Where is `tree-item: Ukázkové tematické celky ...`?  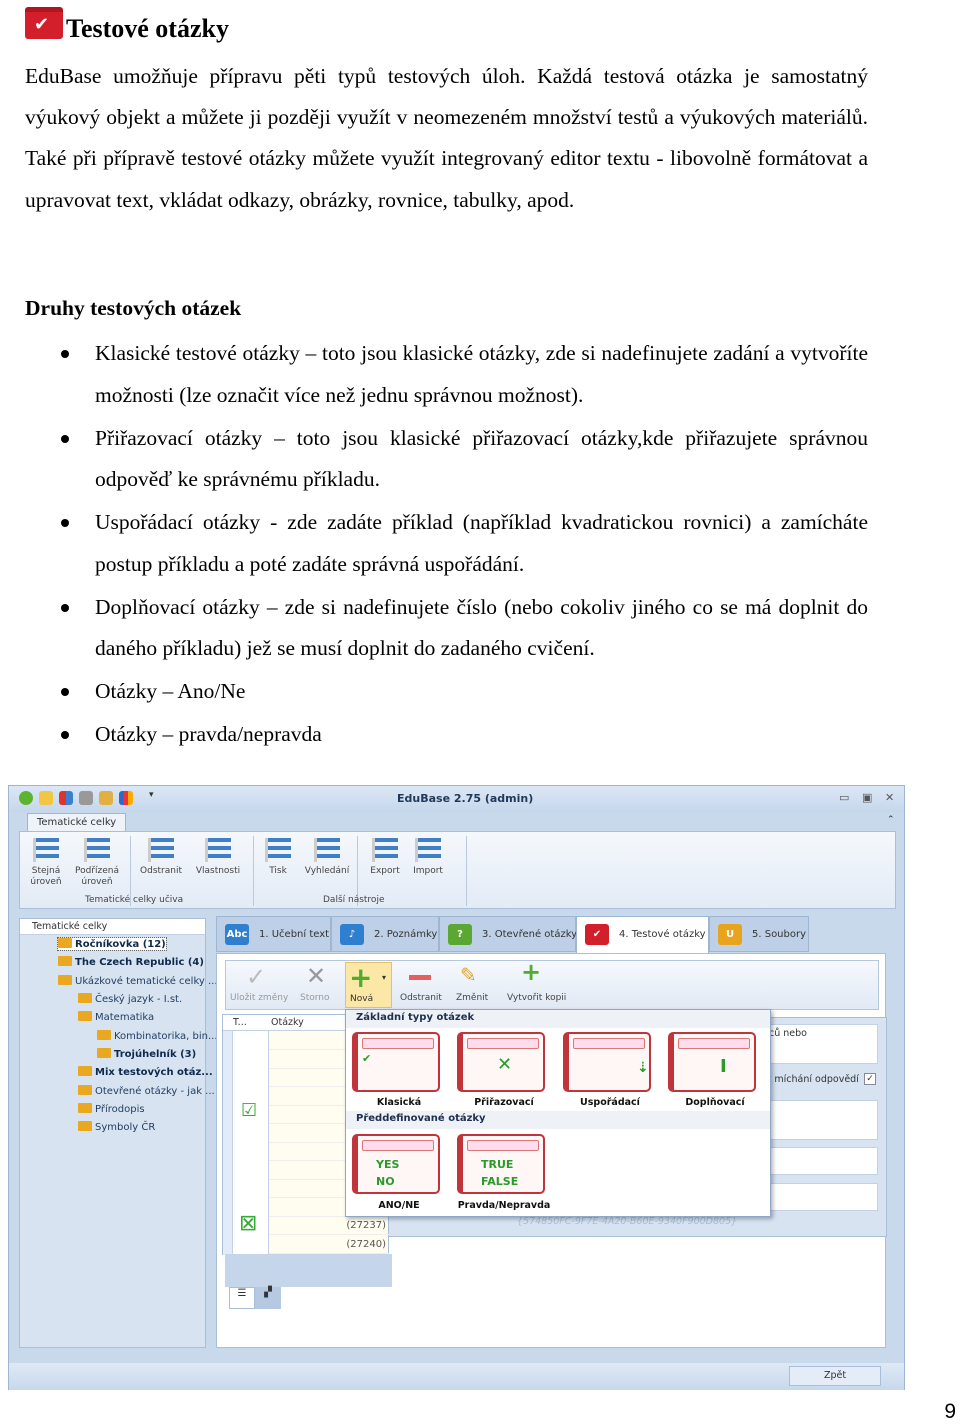
tree-item: Ukázkové tematické celky ... is located at coordinates (138, 981).